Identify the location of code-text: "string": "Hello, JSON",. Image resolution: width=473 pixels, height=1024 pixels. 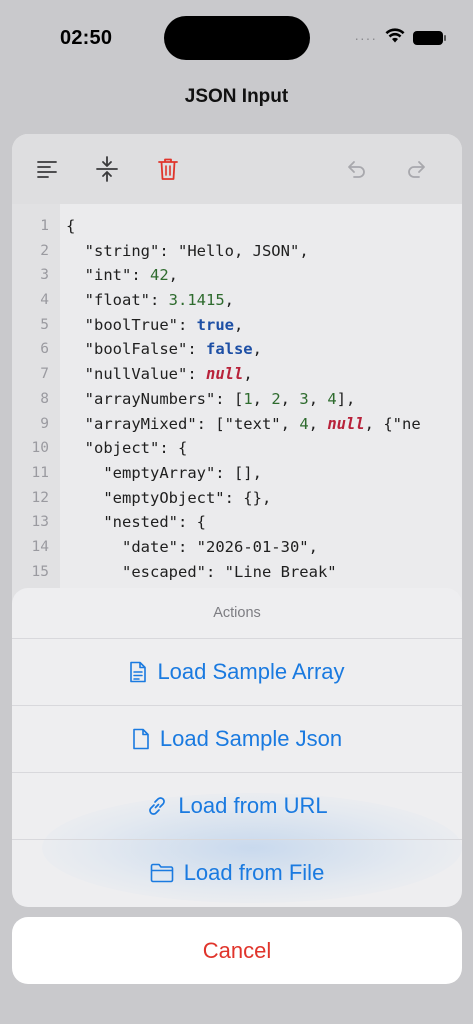
(187, 251).